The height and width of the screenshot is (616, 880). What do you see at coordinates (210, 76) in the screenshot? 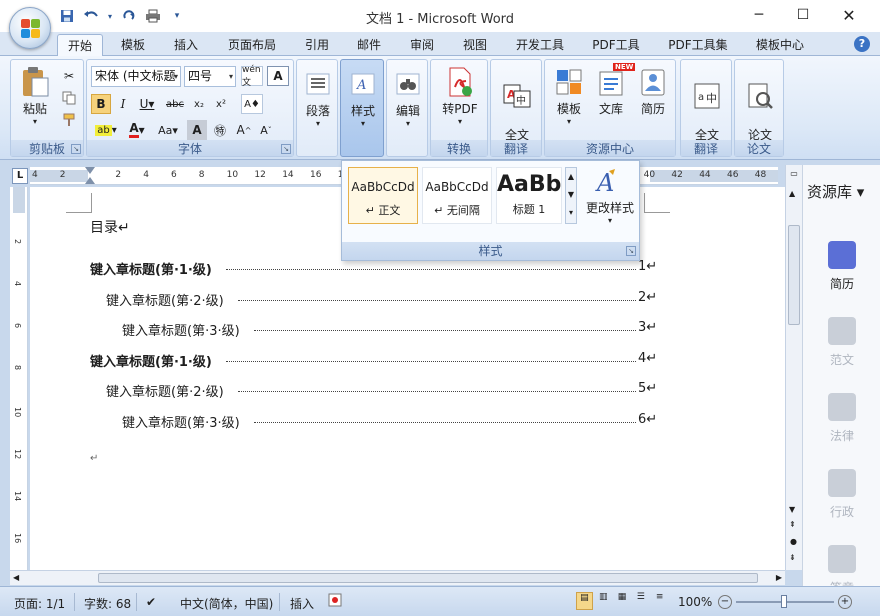
I see `font-size-combo: 四号 ▾` at bounding box center [210, 76].